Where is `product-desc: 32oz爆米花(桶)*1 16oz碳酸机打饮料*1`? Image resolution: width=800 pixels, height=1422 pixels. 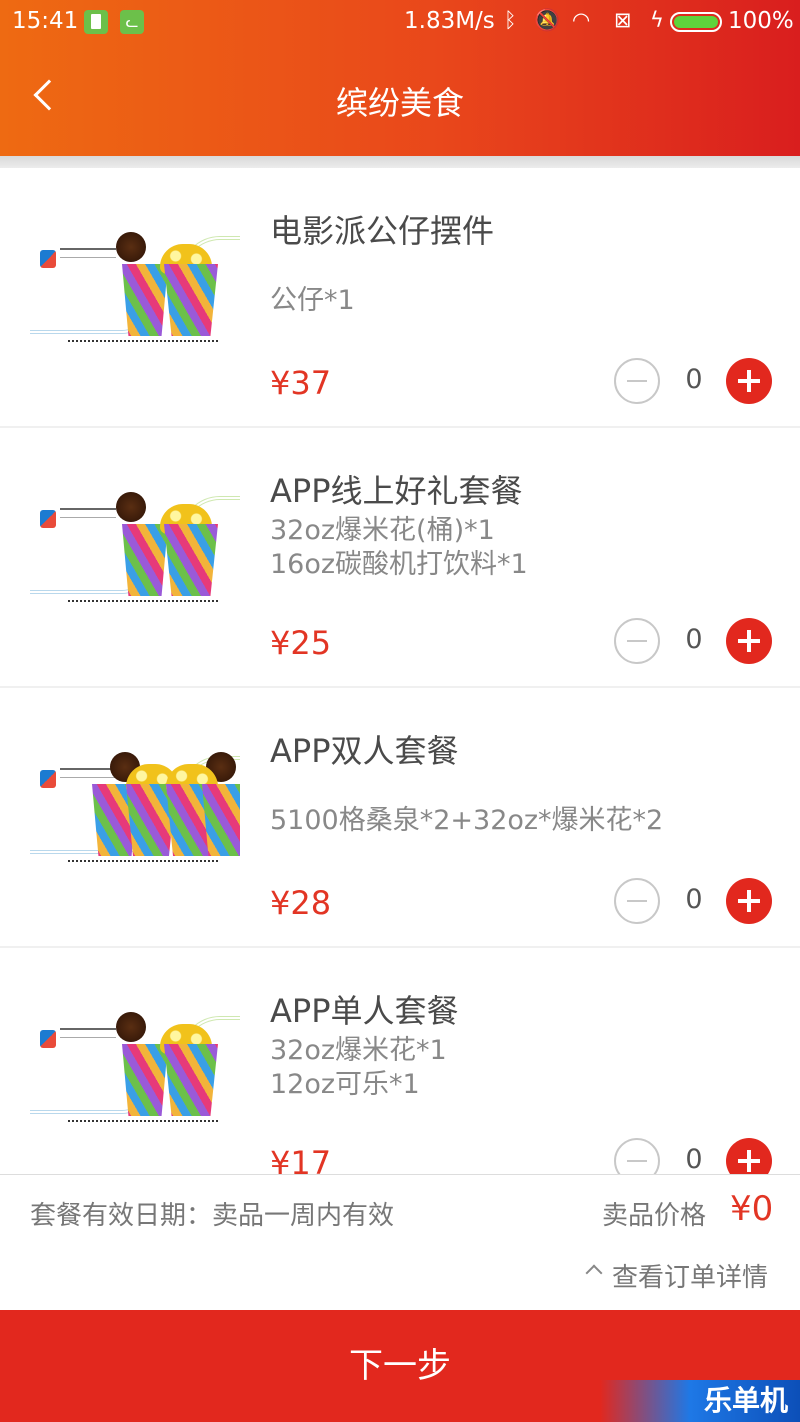 product-desc: 32oz爆米花(桶)*1 16oz碳酸机打饮料*1 is located at coordinates (399, 548).